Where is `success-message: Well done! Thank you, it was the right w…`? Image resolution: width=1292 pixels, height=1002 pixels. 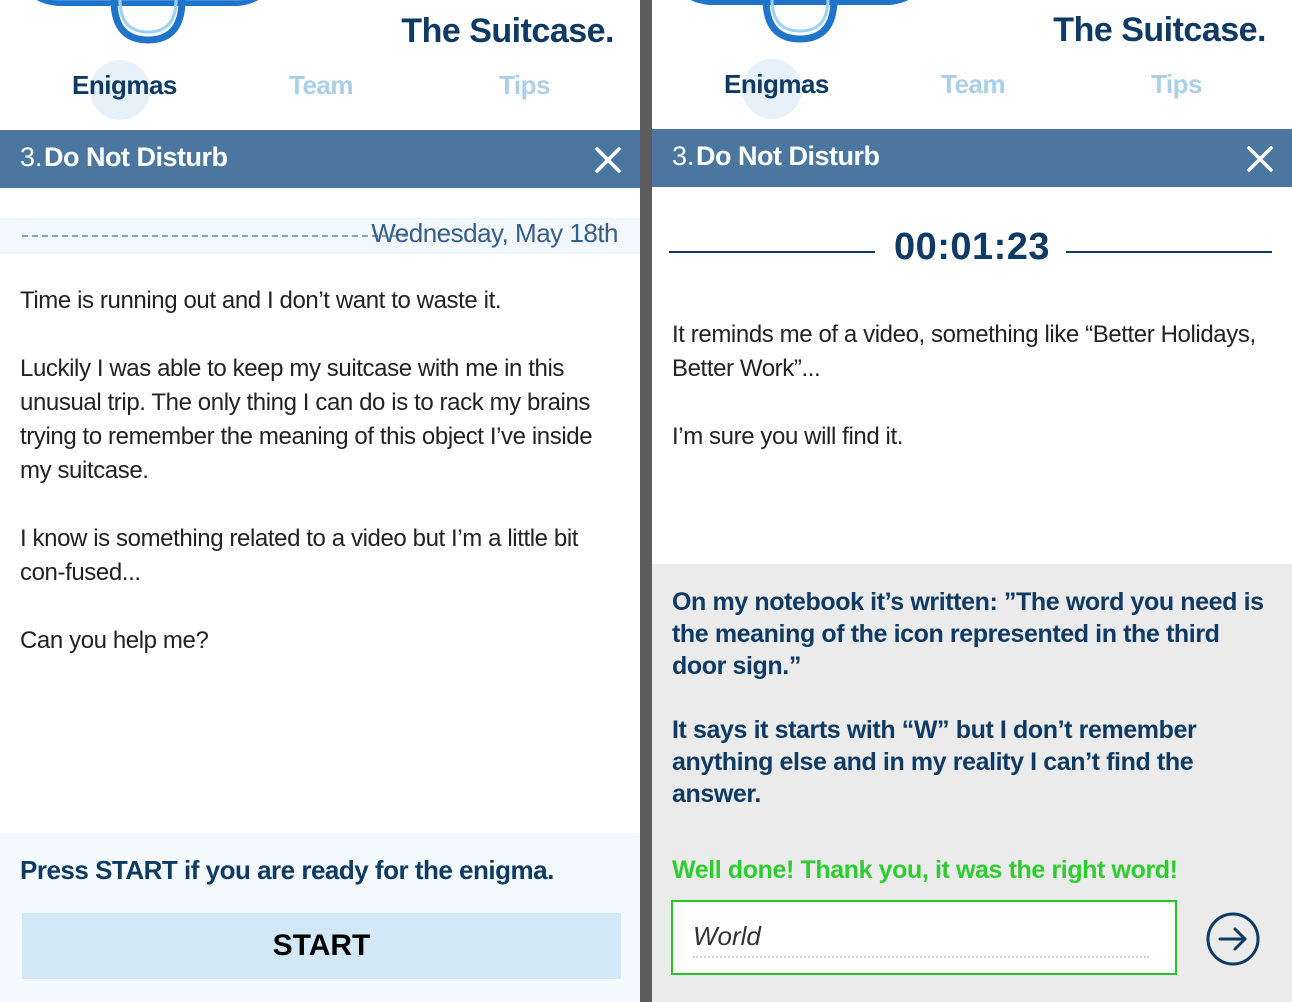 success-message: Well done! Thank you, it was the right w… is located at coordinates (925, 870).